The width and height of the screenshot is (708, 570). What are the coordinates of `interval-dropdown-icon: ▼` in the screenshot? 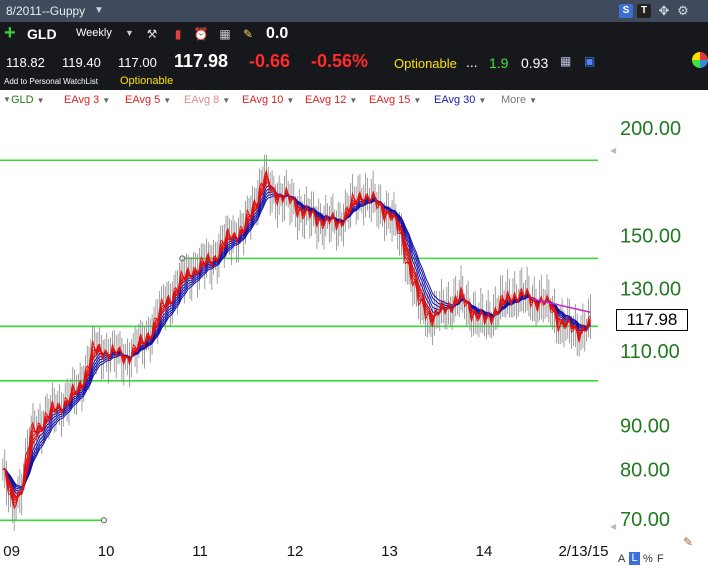 It's located at (129, 33).